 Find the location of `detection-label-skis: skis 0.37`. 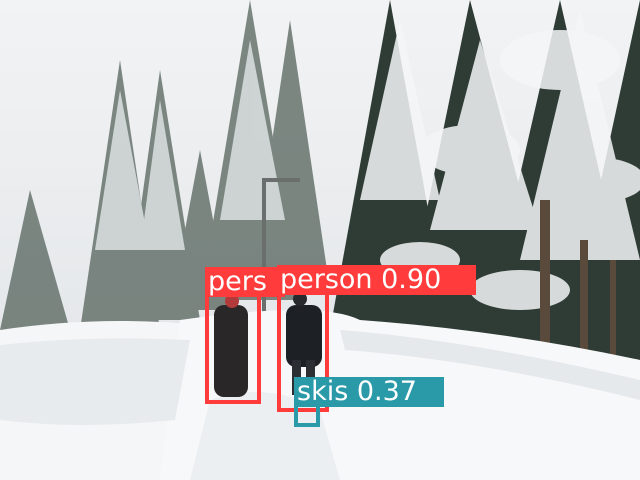

detection-label-skis: skis 0.37 is located at coordinates (369, 392).